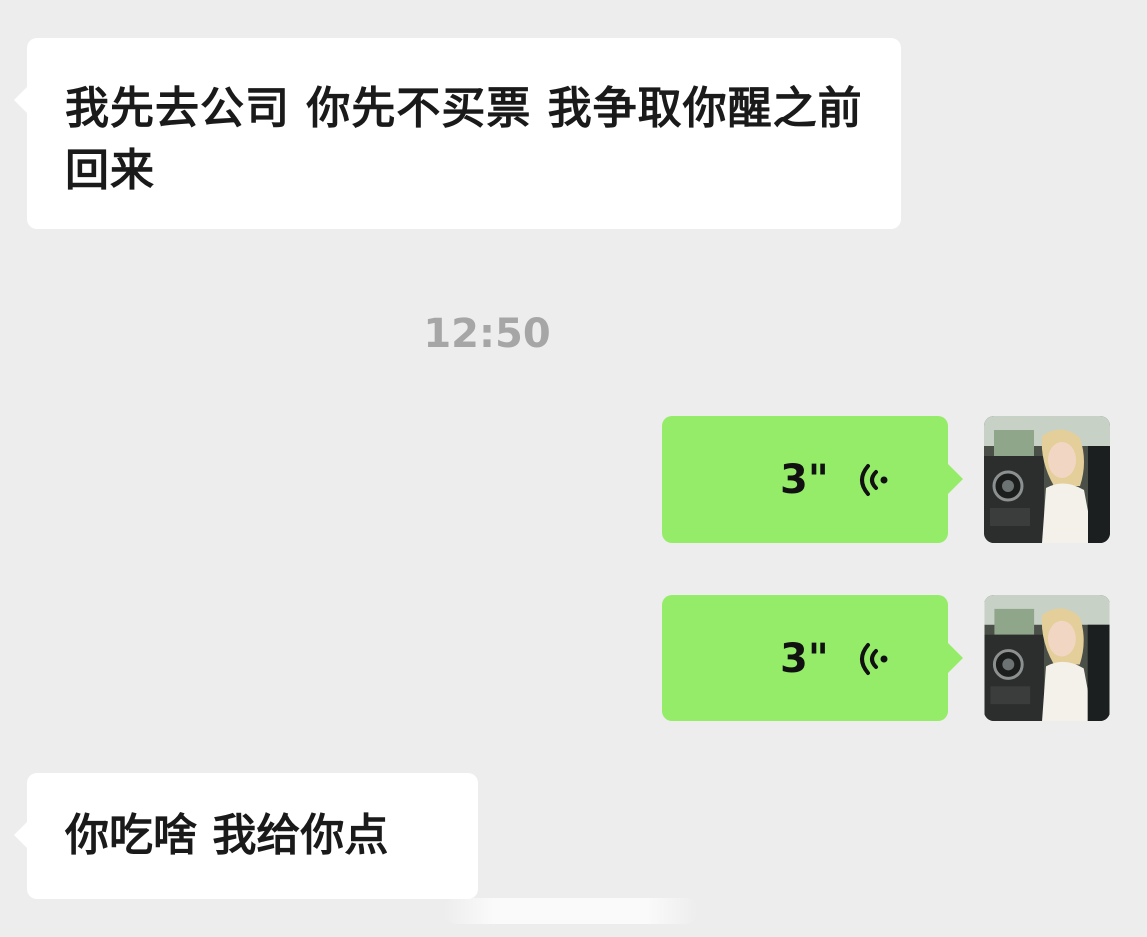  I want to click on message-text: 我先去公司 你先不买票 我争取你醒之前回来, so click(464, 139).